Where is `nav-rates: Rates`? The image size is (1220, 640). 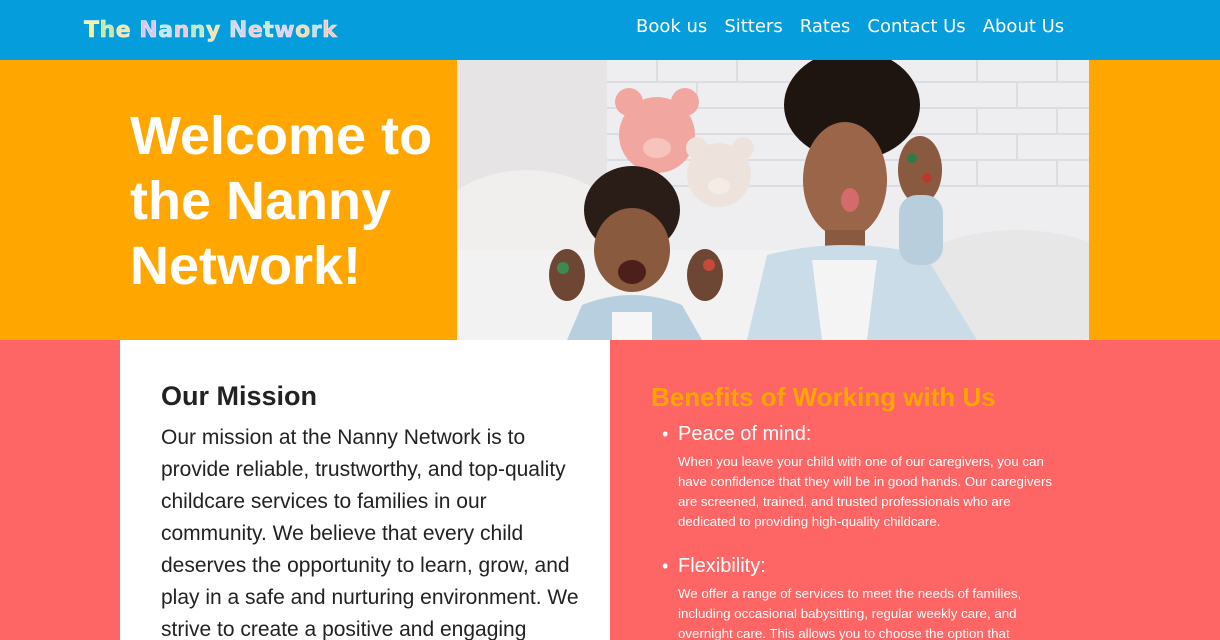 nav-rates: Rates is located at coordinates (825, 26).